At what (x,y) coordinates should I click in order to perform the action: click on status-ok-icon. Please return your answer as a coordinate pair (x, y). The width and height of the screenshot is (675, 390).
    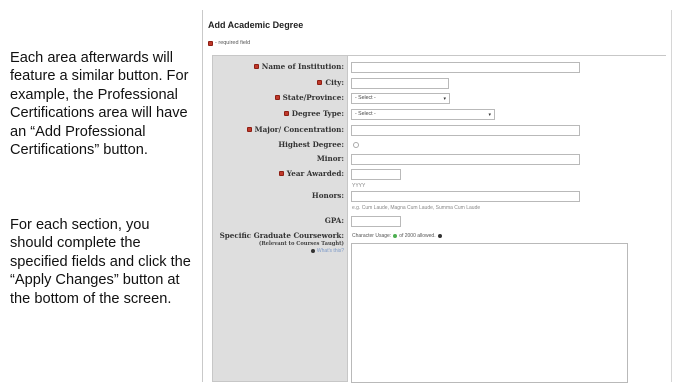
    Looking at the image, I should click on (395, 236).